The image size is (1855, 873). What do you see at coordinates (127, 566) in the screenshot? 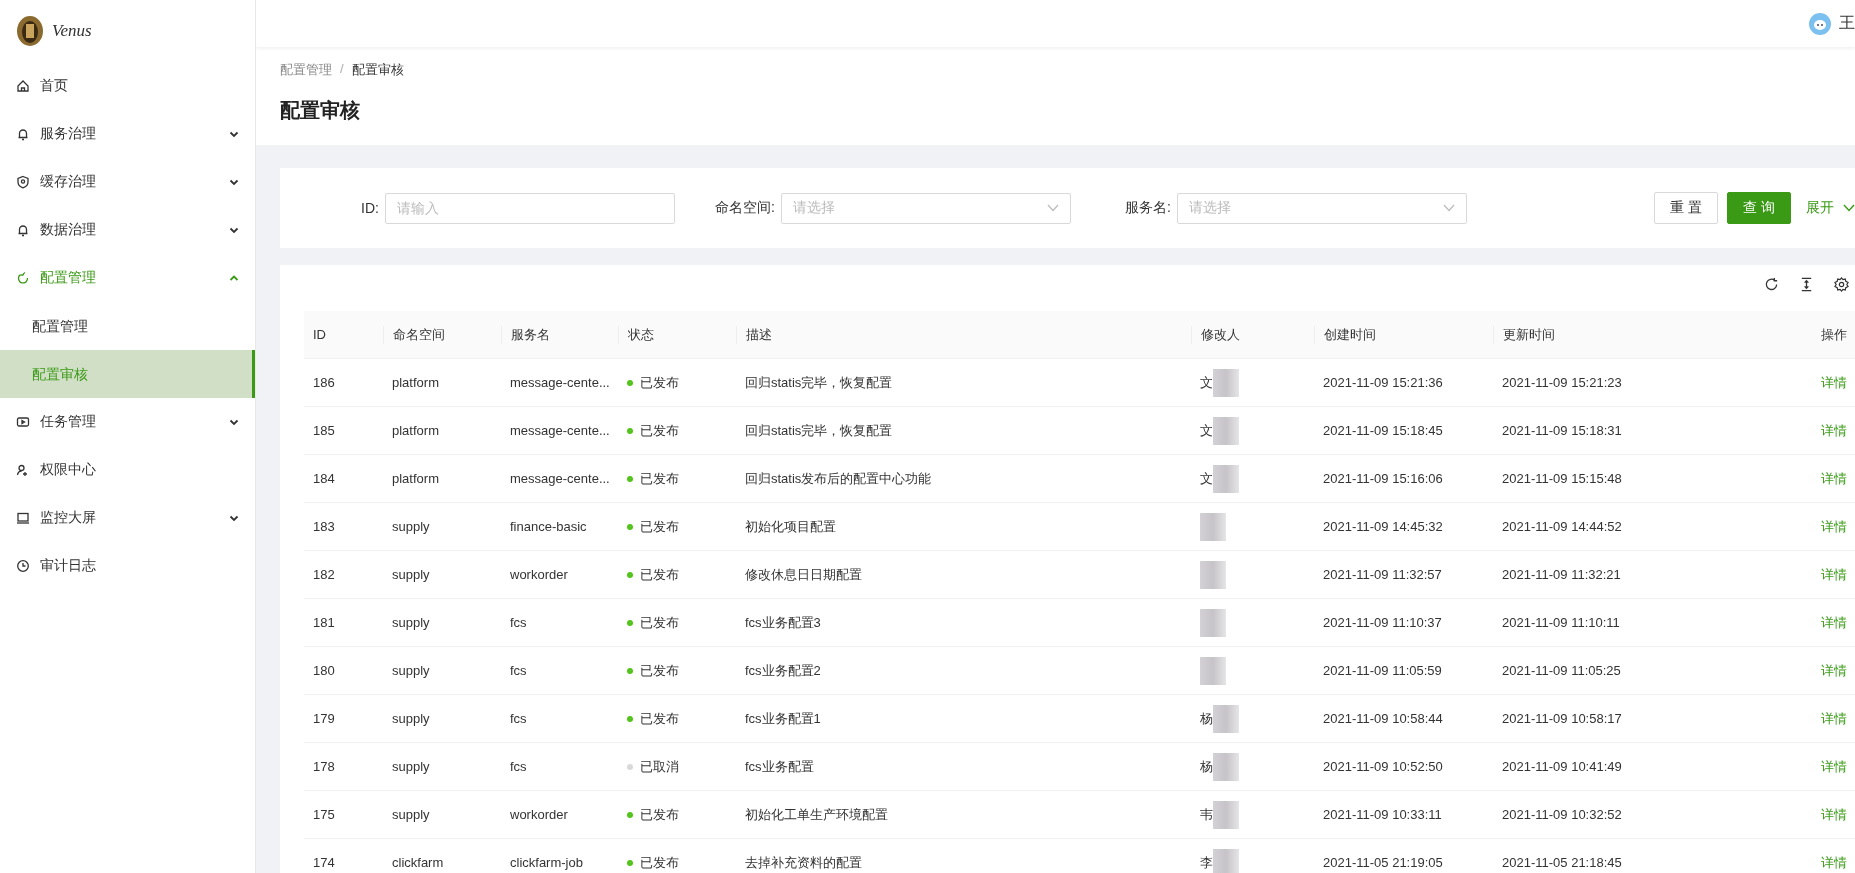
I see `menu-item: 审计日志` at bounding box center [127, 566].